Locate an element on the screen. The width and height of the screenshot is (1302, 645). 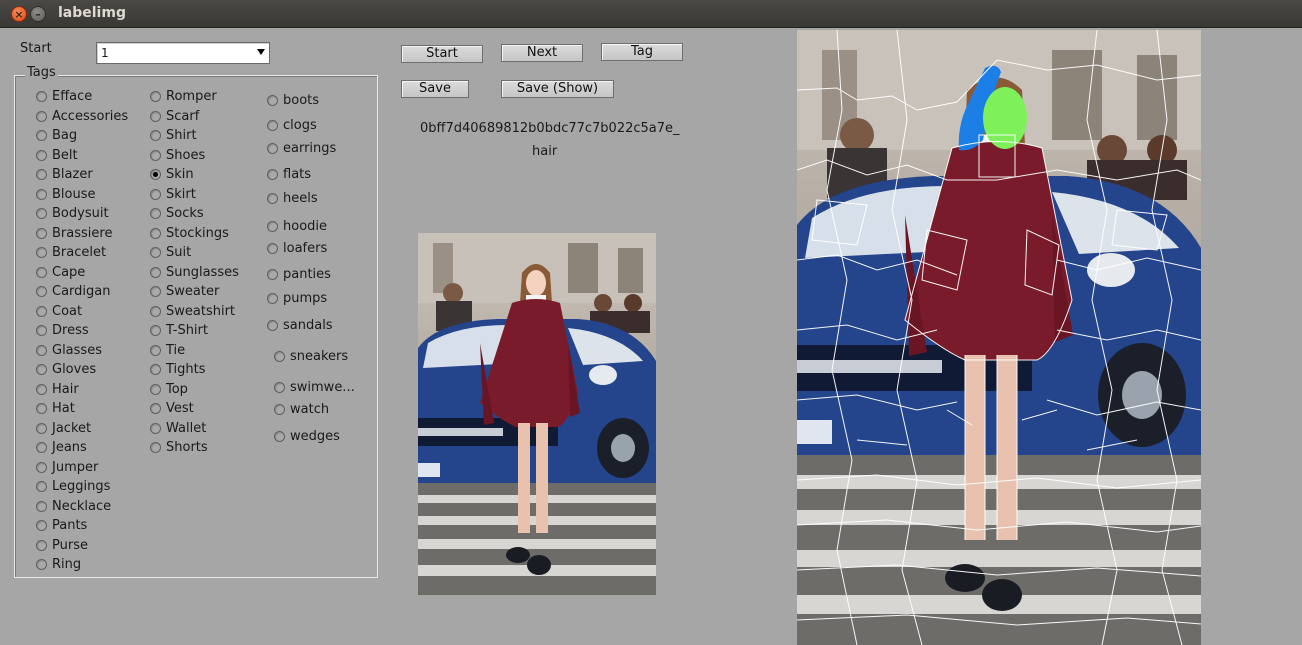
tag-radio-efface: Efface is located at coordinates (64, 96).